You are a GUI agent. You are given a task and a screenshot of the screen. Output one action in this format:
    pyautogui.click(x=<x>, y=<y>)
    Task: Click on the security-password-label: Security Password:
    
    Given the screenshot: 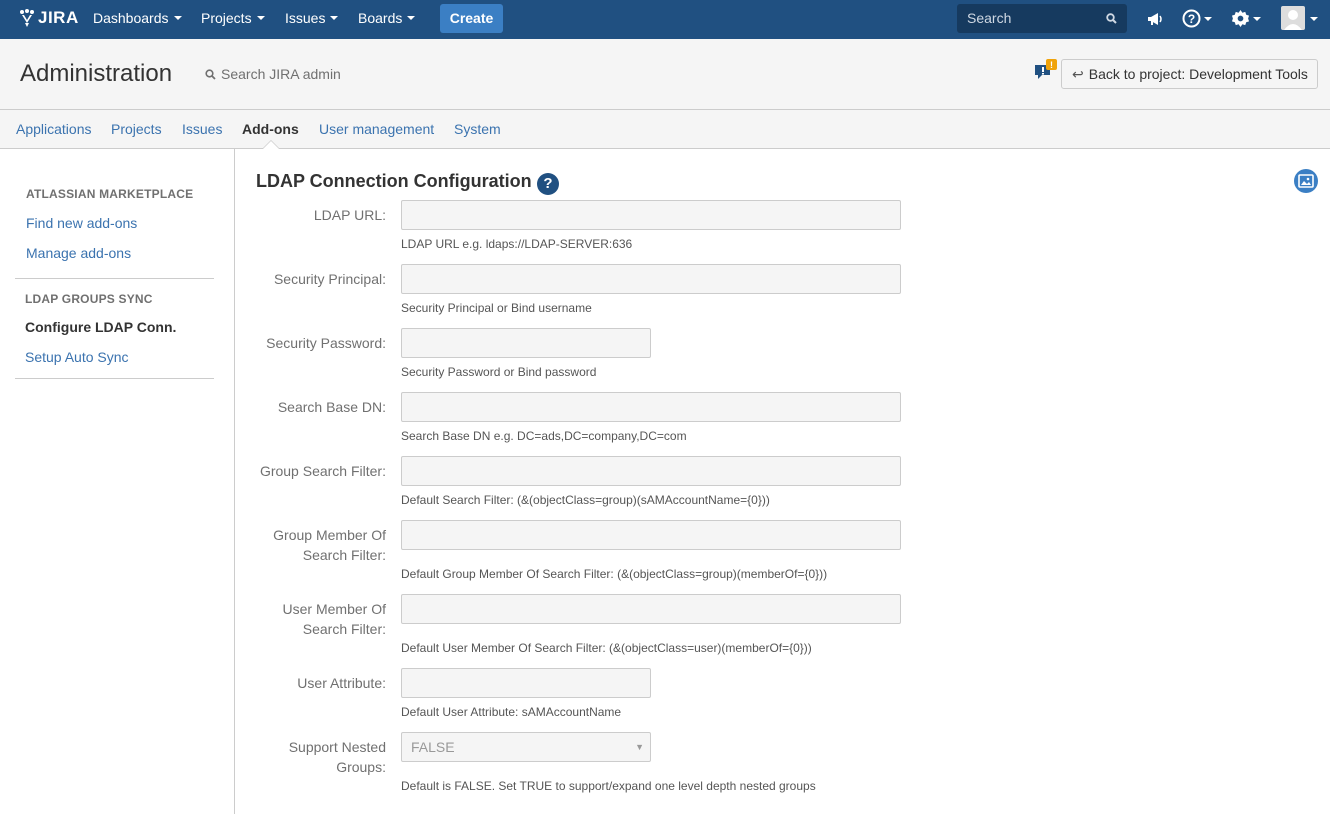 What is the action you would take?
    pyautogui.click(x=326, y=343)
    